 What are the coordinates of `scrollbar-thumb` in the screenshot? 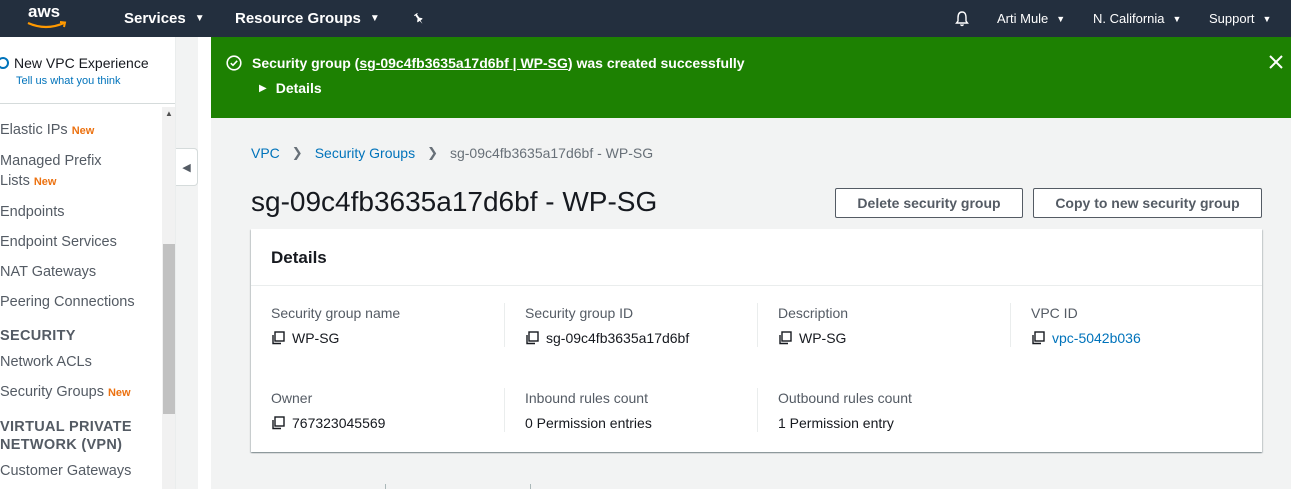 It's located at (169, 329).